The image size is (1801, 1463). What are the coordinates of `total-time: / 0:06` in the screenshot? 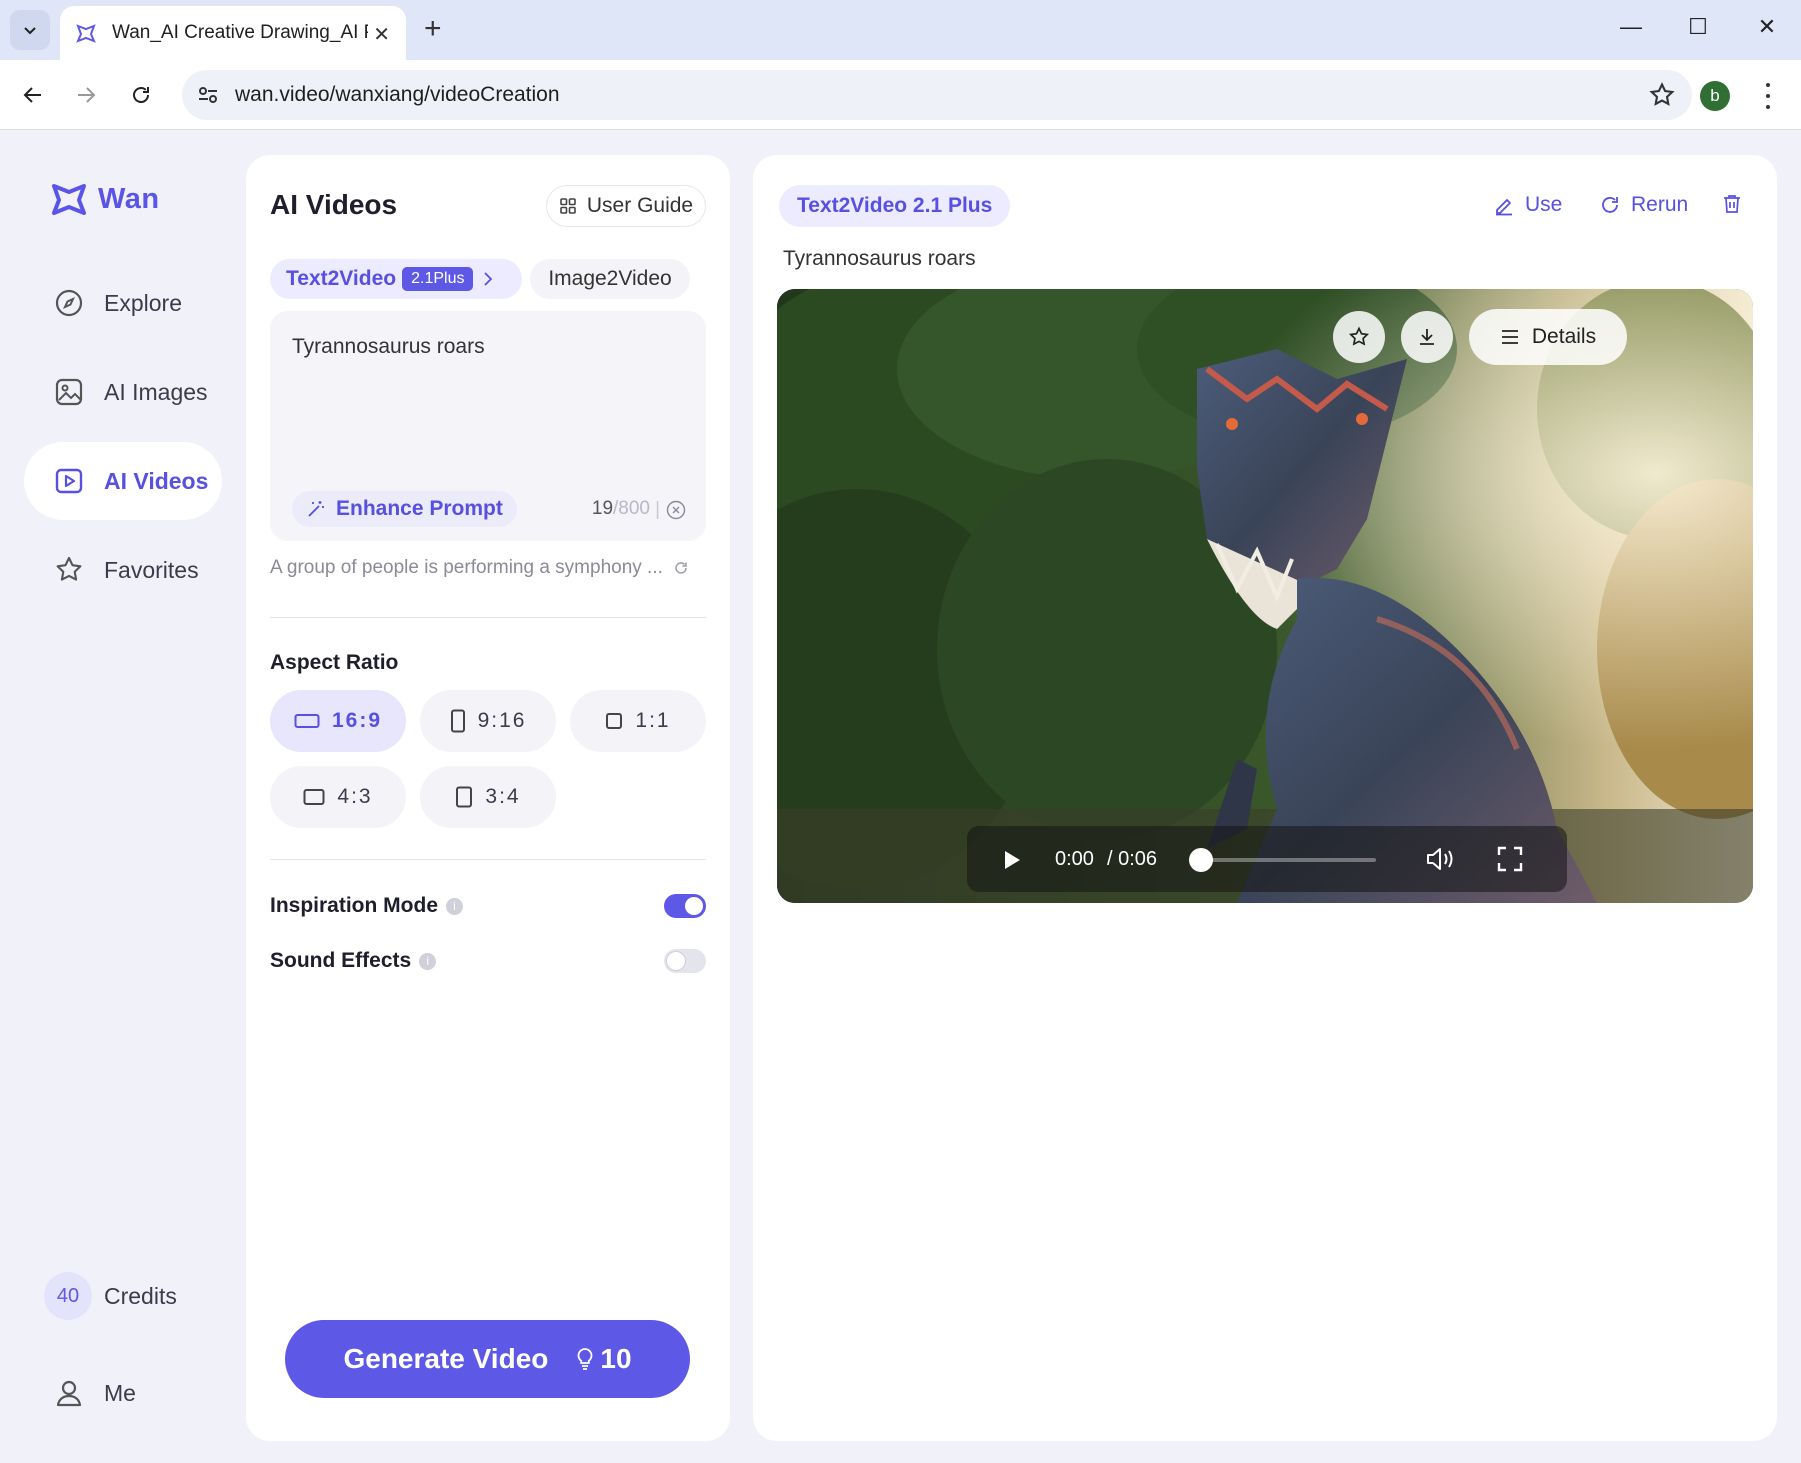 It's located at (1132, 859).